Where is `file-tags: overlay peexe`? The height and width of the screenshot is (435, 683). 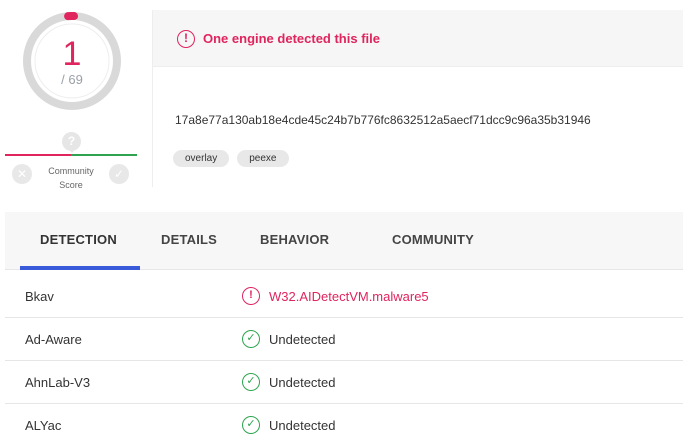
file-tags: overlay peexe is located at coordinates (231, 158).